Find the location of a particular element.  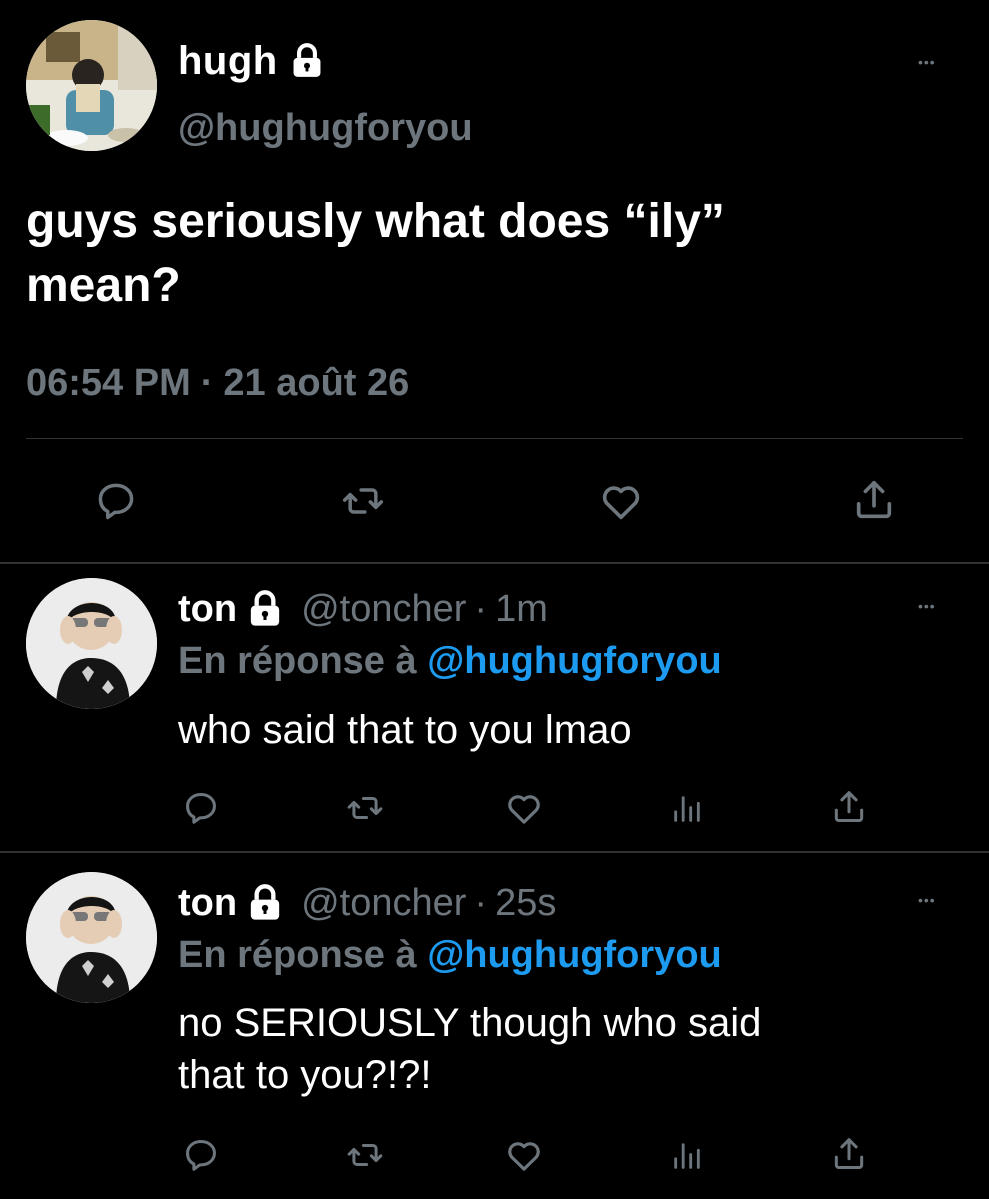

tweet-text-line: that to you?!?! is located at coordinates (305, 1075).